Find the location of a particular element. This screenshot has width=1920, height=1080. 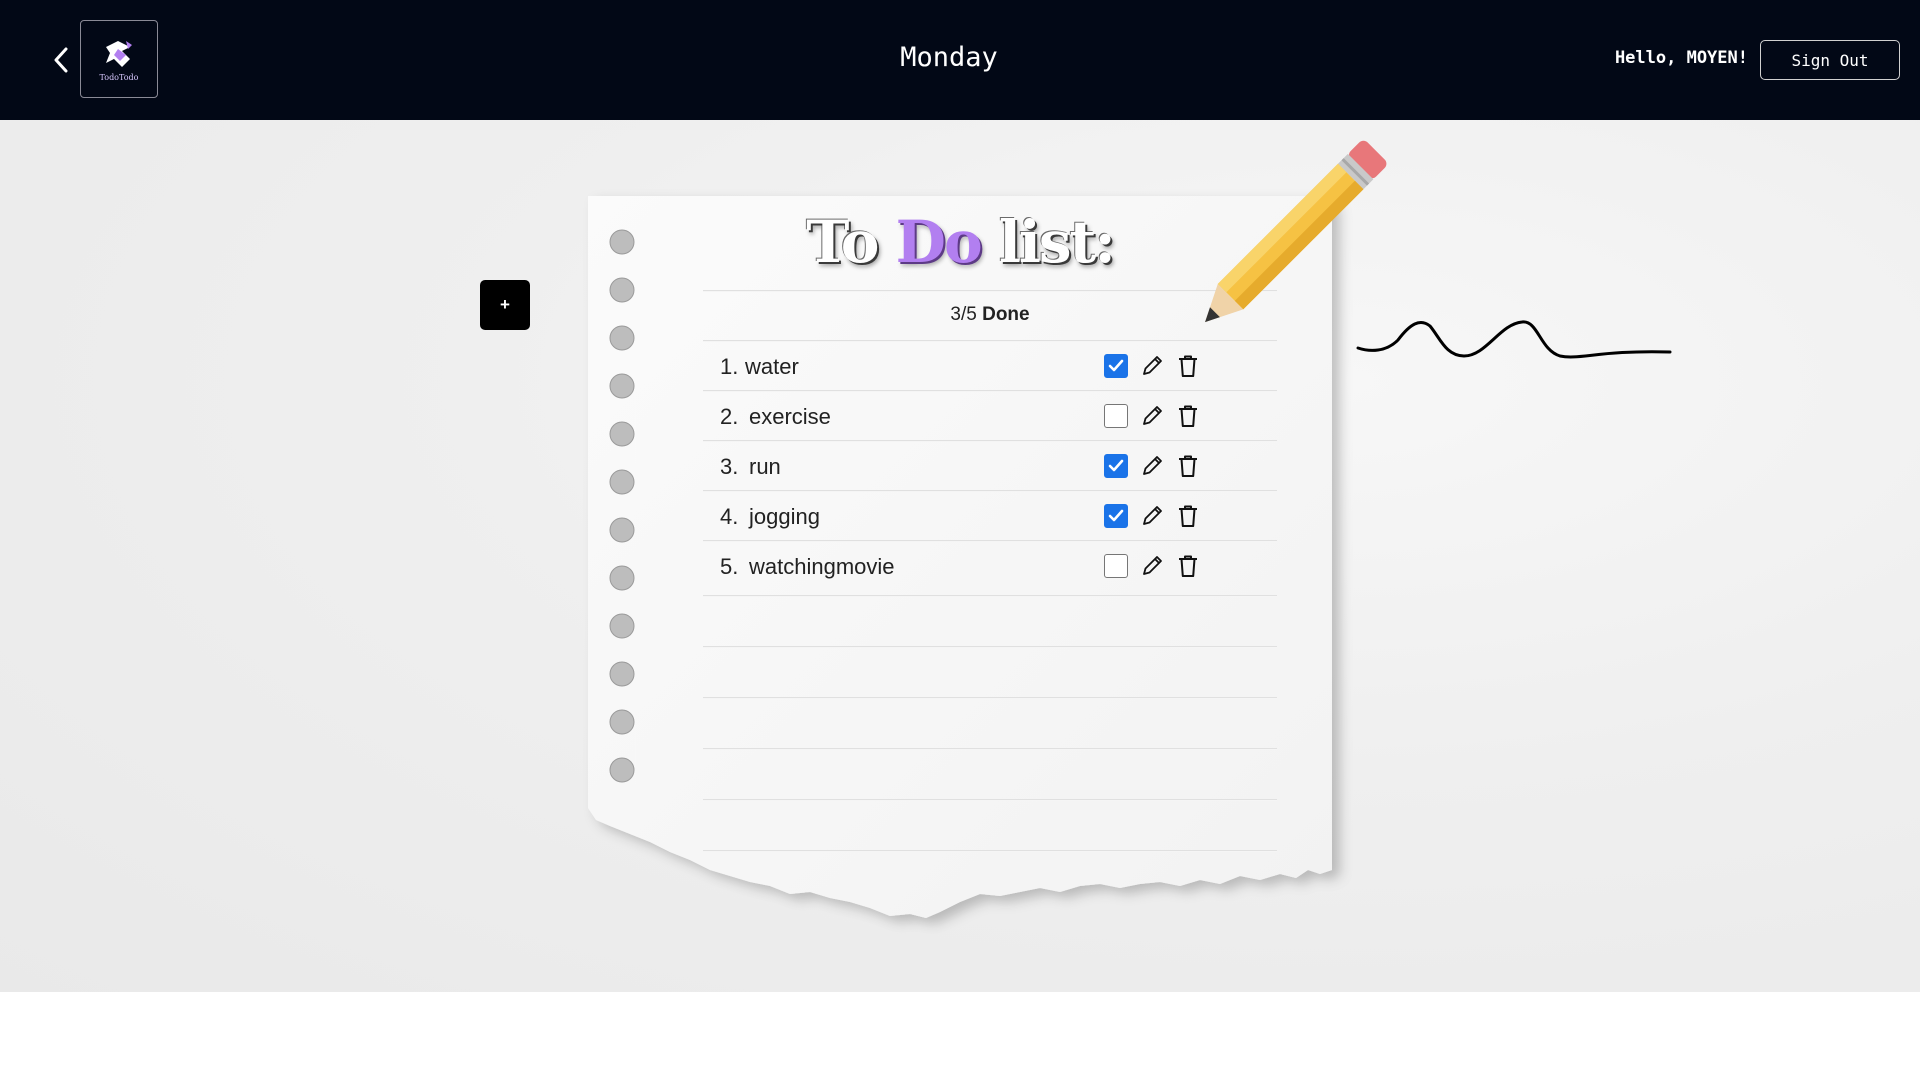

task-row: 4. jogging is located at coordinates (990, 517).